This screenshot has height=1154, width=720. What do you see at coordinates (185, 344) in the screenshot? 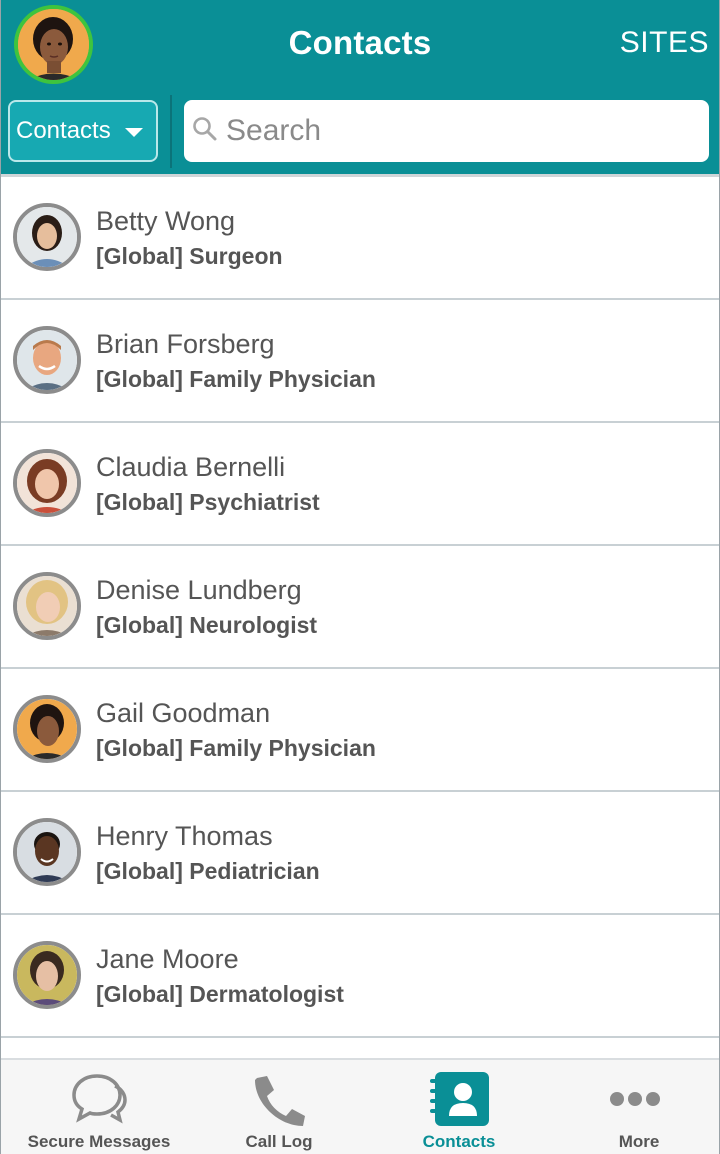
I see `contact-name: Brian Forsberg` at bounding box center [185, 344].